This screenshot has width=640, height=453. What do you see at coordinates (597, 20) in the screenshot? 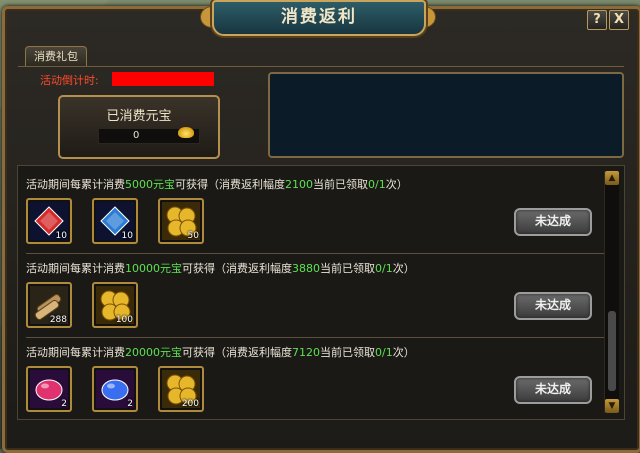
I see `help-button: ?` at bounding box center [597, 20].